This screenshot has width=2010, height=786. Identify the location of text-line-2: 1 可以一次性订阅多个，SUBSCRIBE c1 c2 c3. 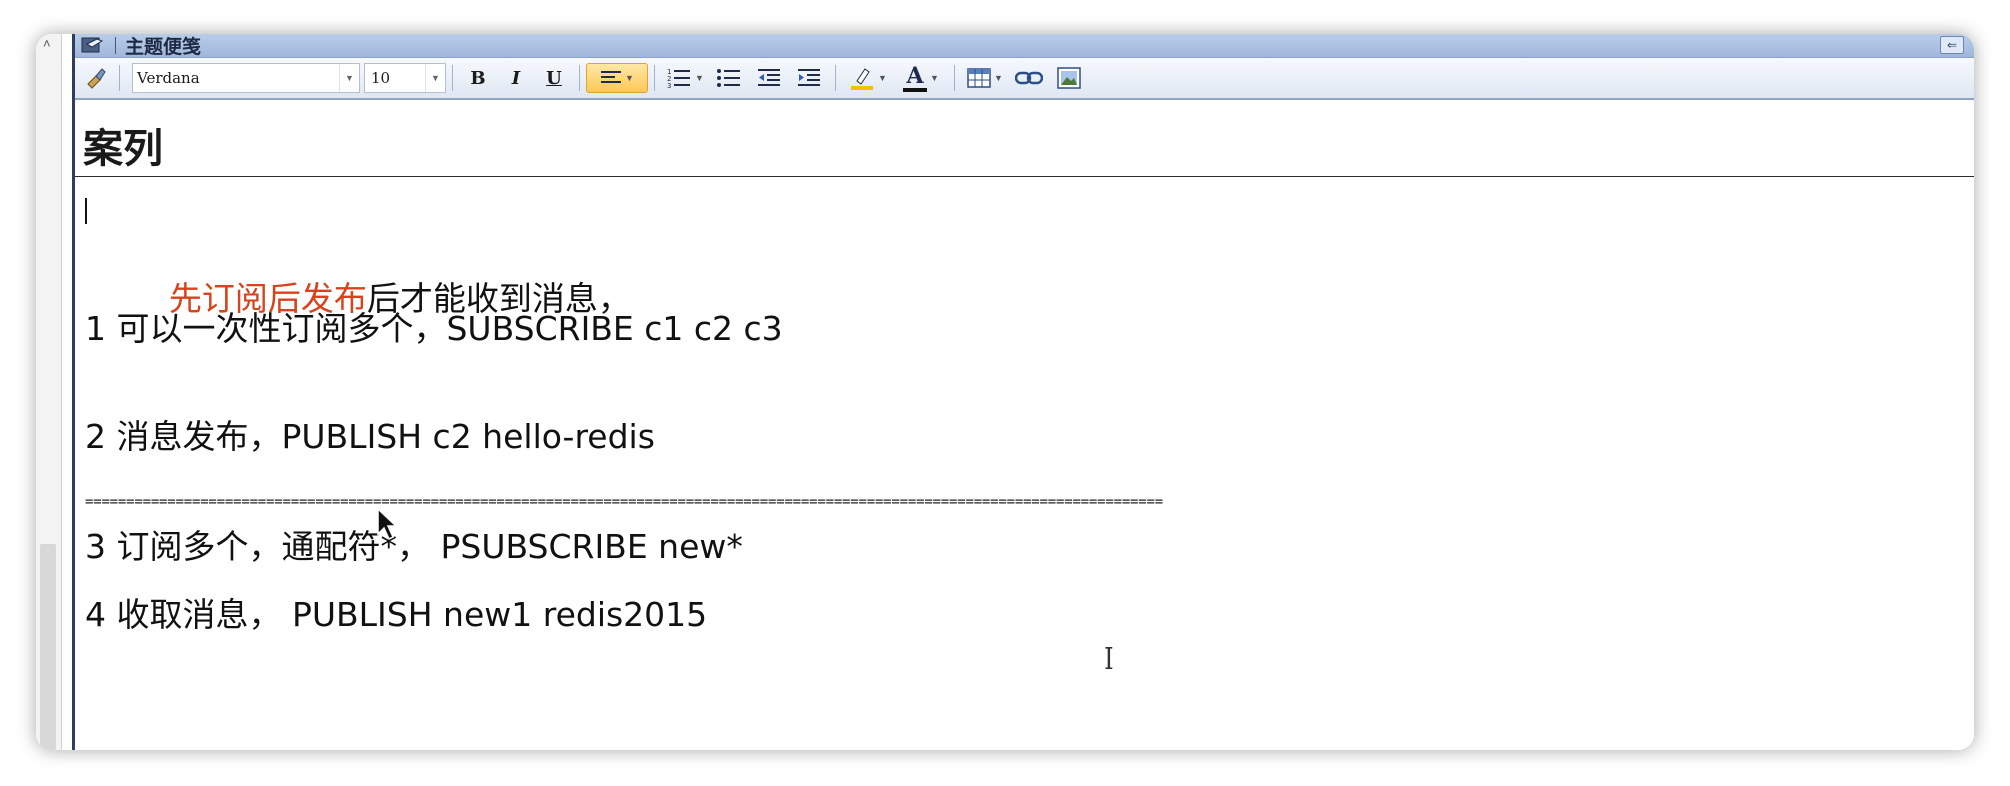
(434, 328).